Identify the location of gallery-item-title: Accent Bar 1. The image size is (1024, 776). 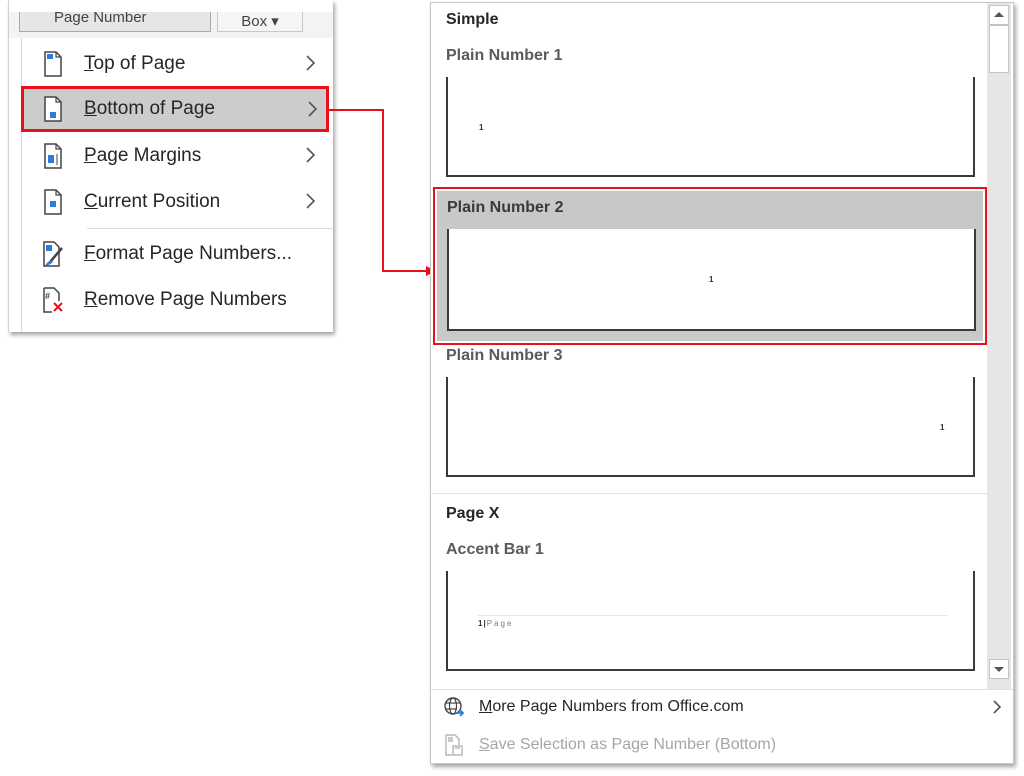
(495, 549).